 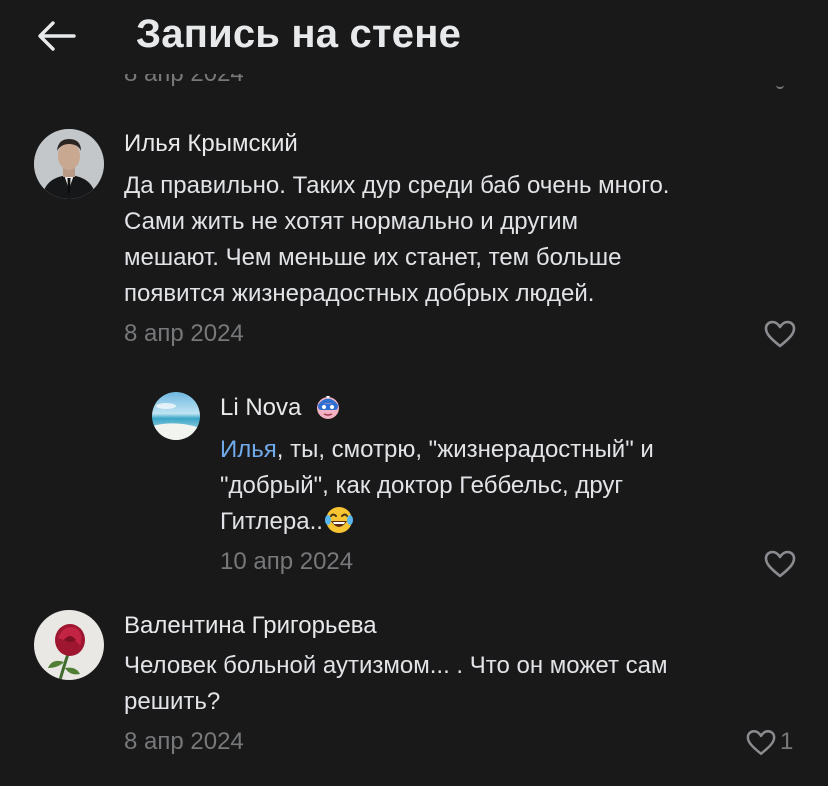 I want to click on arrow-left-icon, so click(x=57, y=36).